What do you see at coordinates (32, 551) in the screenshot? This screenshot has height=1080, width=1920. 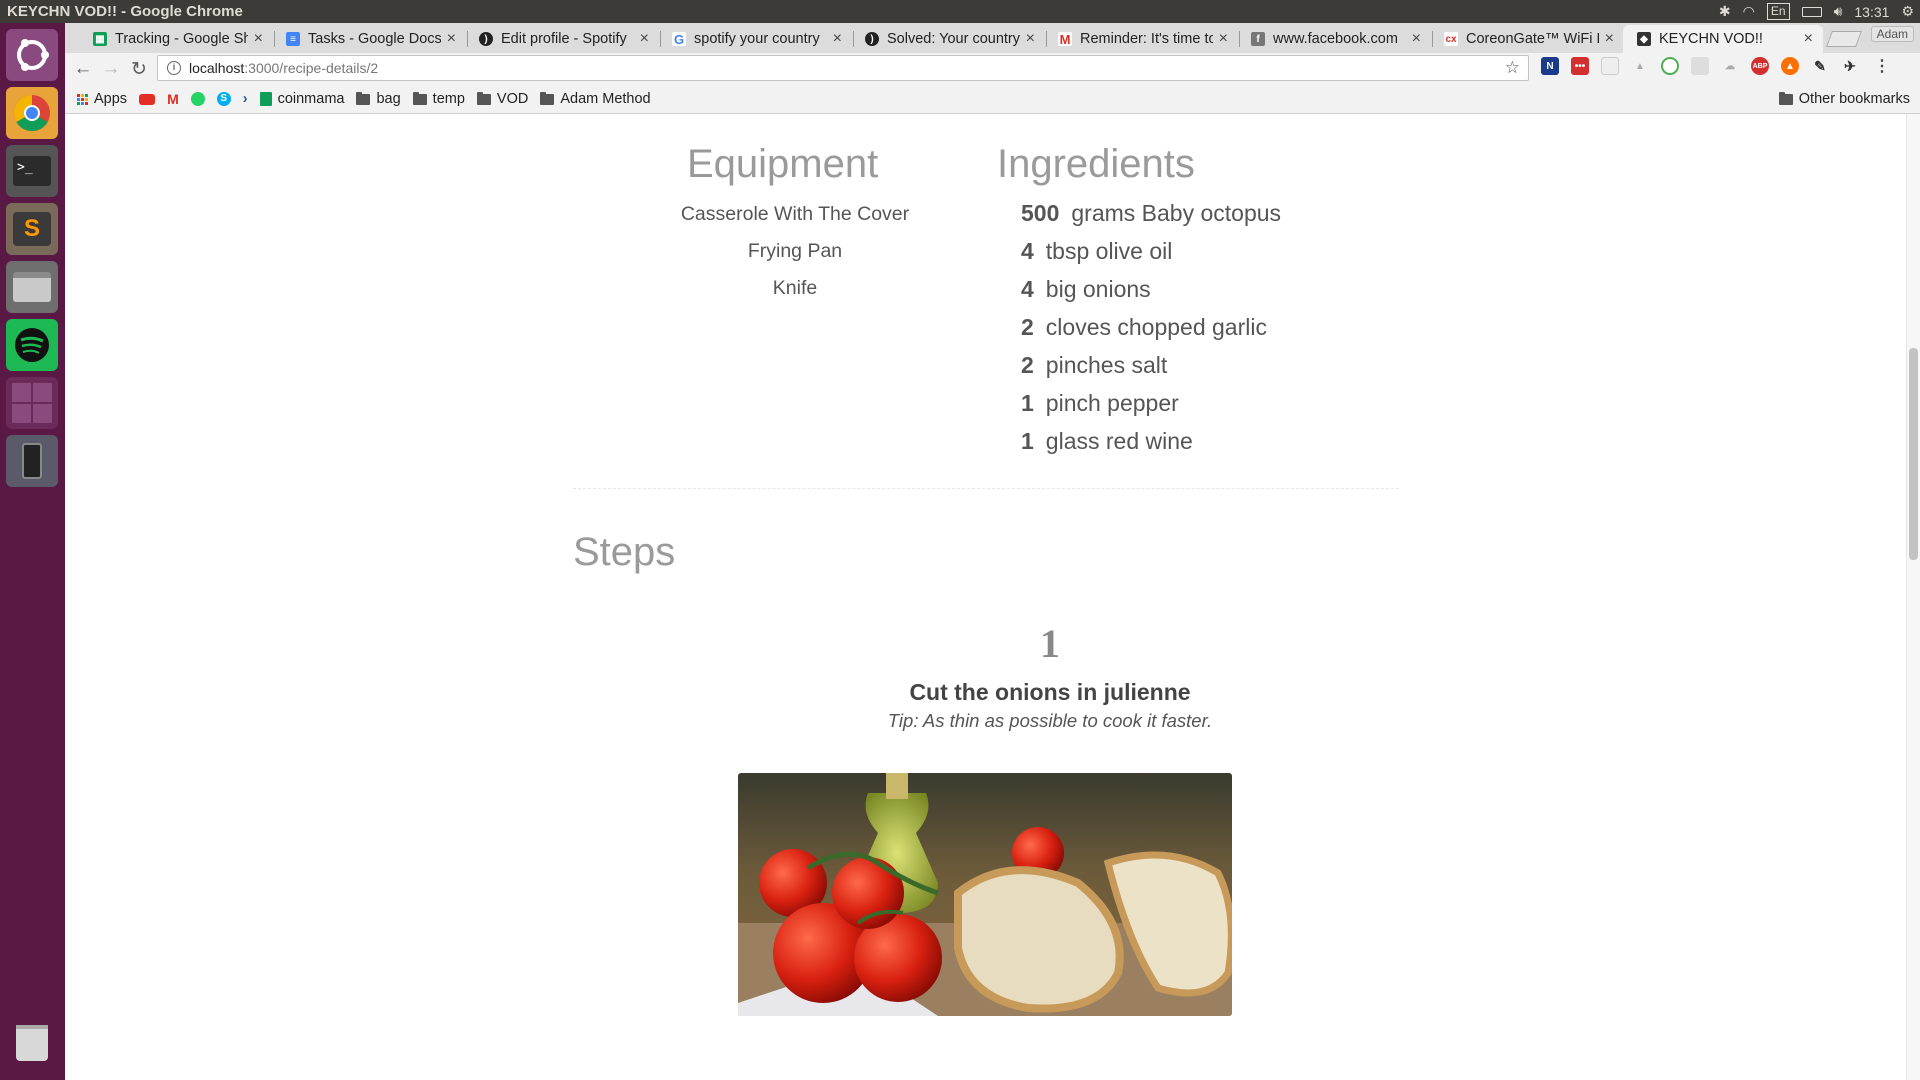 I see `launcher: >_ S` at bounding box center [32, 551].